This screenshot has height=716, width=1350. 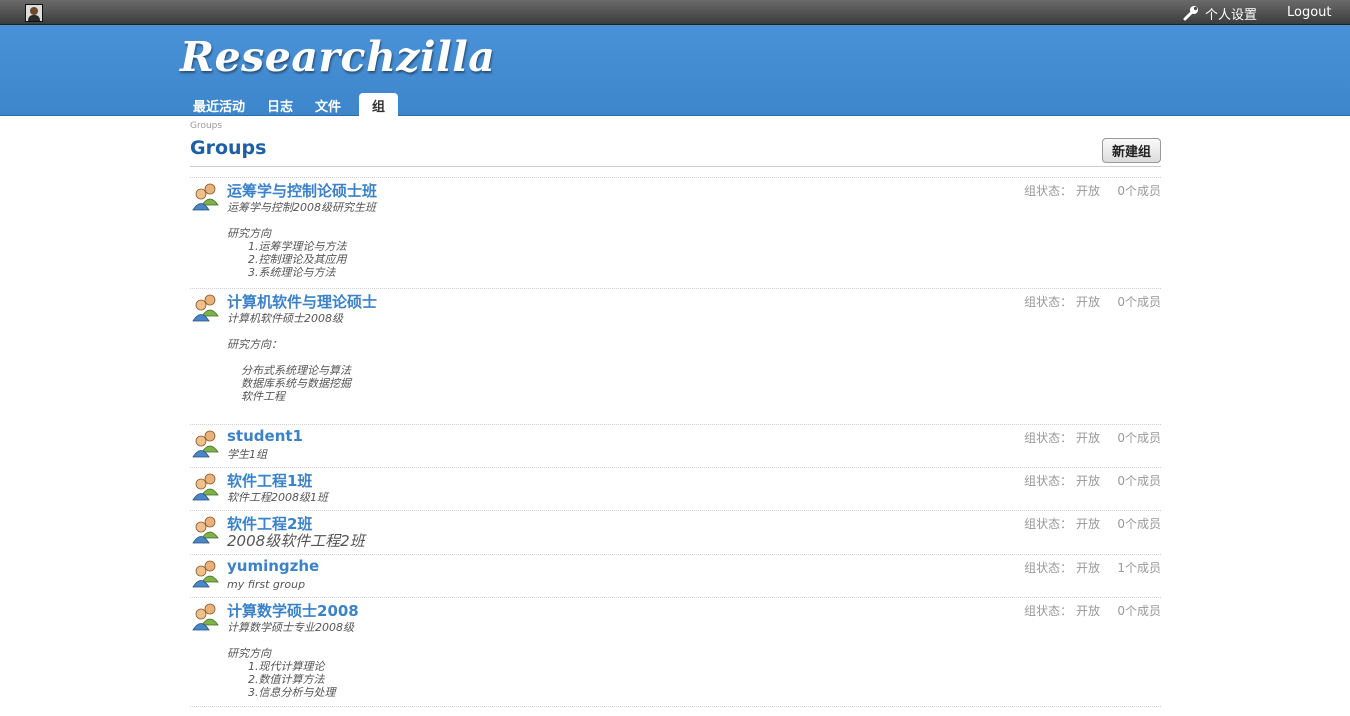 What do you see at coordinates (228, 148) in the screenshot?
I see `page-title: Groups` at bounding box center [228, 148].